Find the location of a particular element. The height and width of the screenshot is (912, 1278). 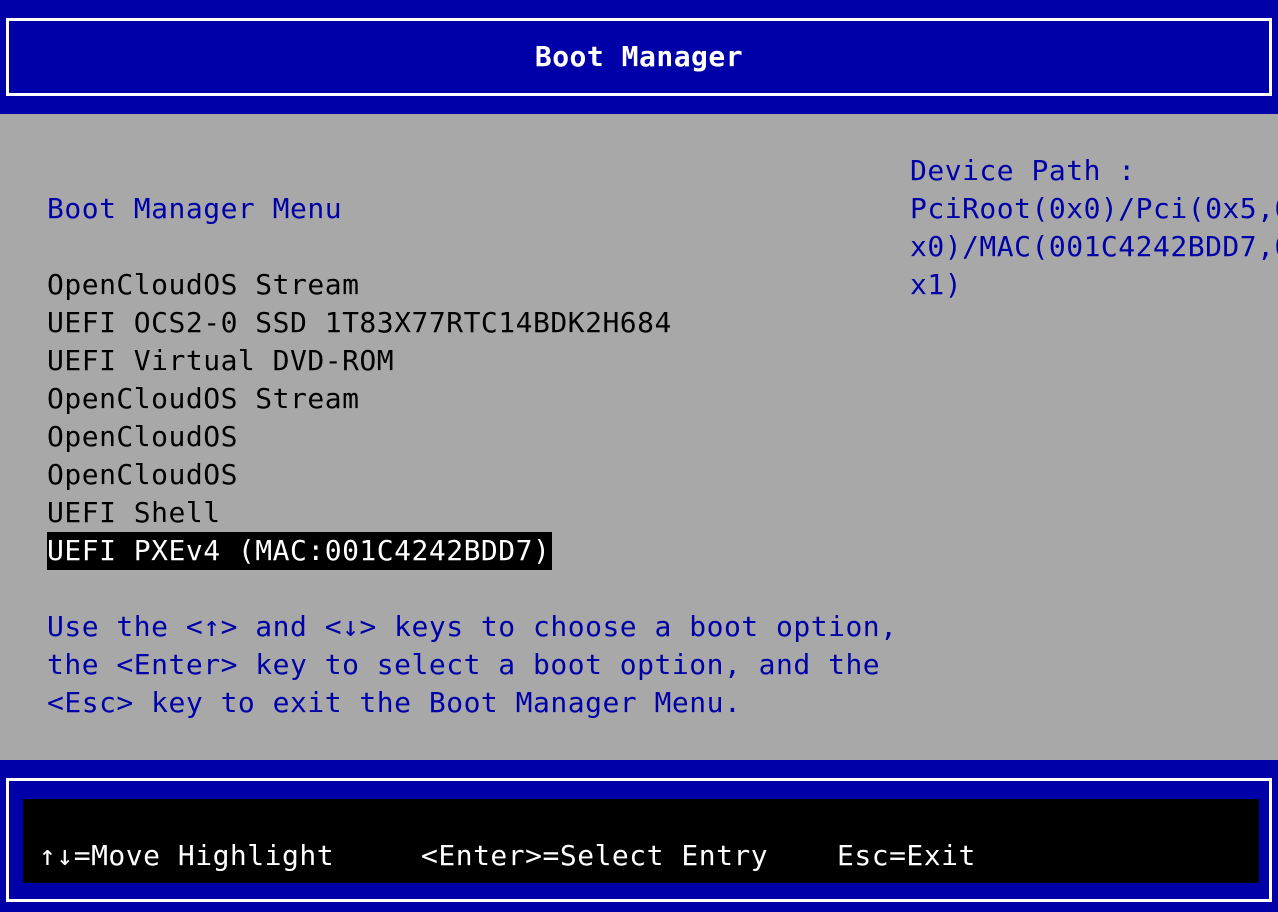

boot-option-item: UEFI Virtual DVD-ROM is located at coordinates (360, 361).